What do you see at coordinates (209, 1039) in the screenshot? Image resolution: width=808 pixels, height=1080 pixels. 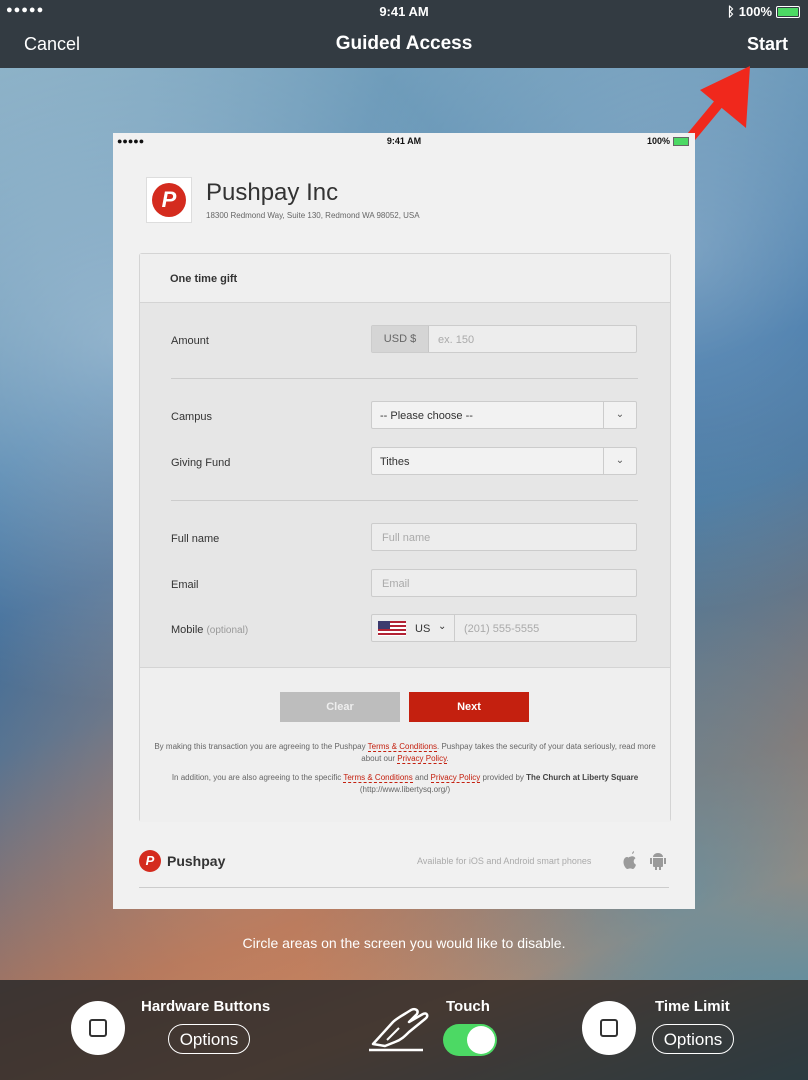 I see `hardware-options-button: Options` at bounding box center [209, 1039].